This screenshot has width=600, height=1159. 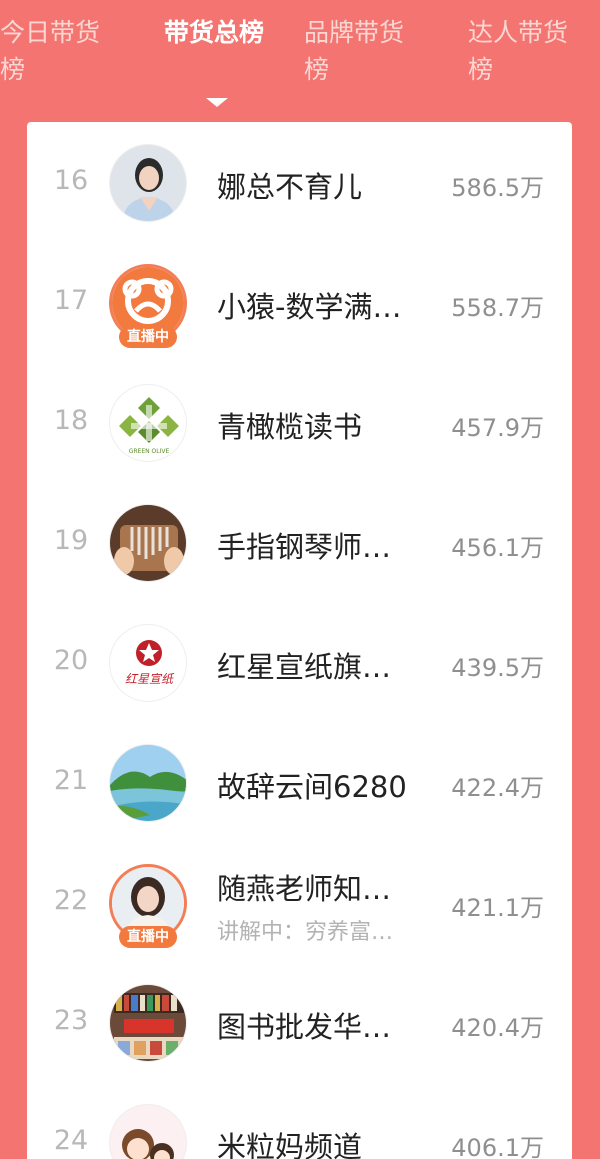 I want to click on ranking-row: 21 故辞云间6280 422.4万, so click(x=299, y=782).